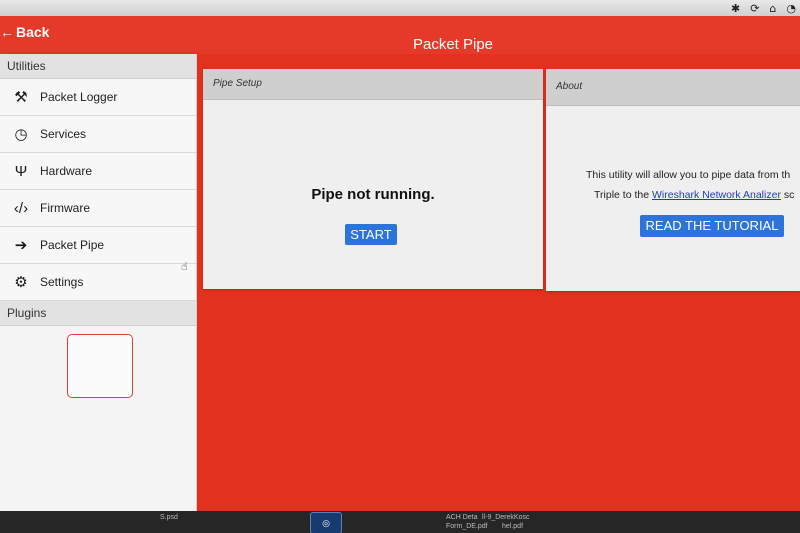 Image resolution: width=800 pixels, height=533 pixels. What do you see at coordinates (21, 208) in the screenshot?
I see `code-icon: ‹/›` at bounding box center [21, 208].